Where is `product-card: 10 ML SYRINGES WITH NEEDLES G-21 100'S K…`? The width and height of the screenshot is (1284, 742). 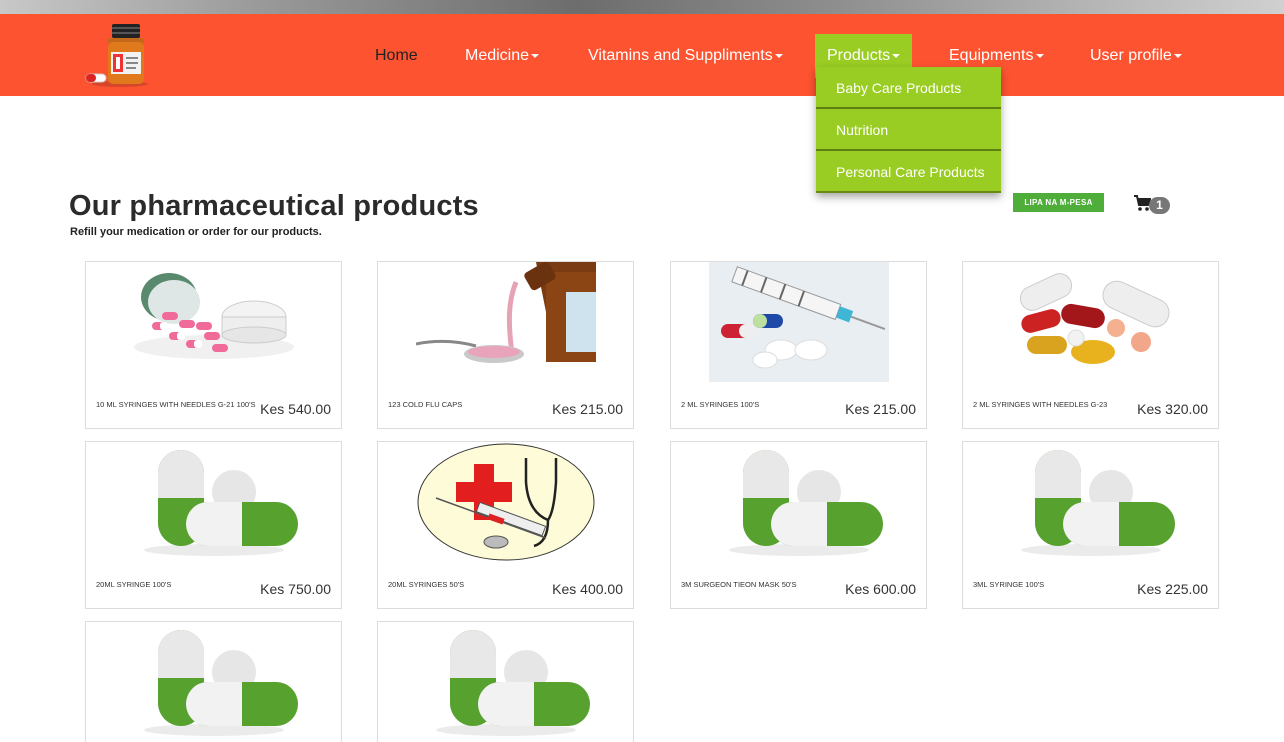 product-card: 10 ML SYRINGES WITH NEEDLES G-21 100'S K… is located at coordinates (213, 345).